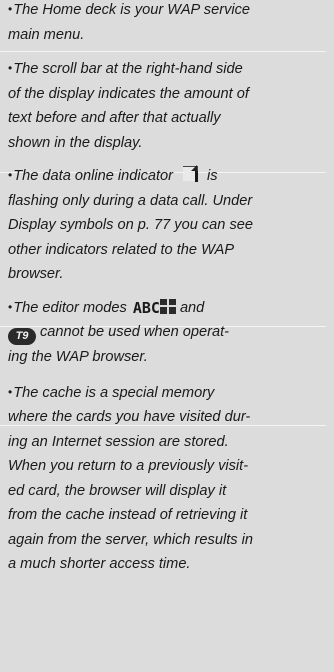 This screenshot has height=672, width=334. What do you see at coordinates (22, 336) in the screenshot?
I see `t9-mode-icon: T9` at bounding box center [22, 336].